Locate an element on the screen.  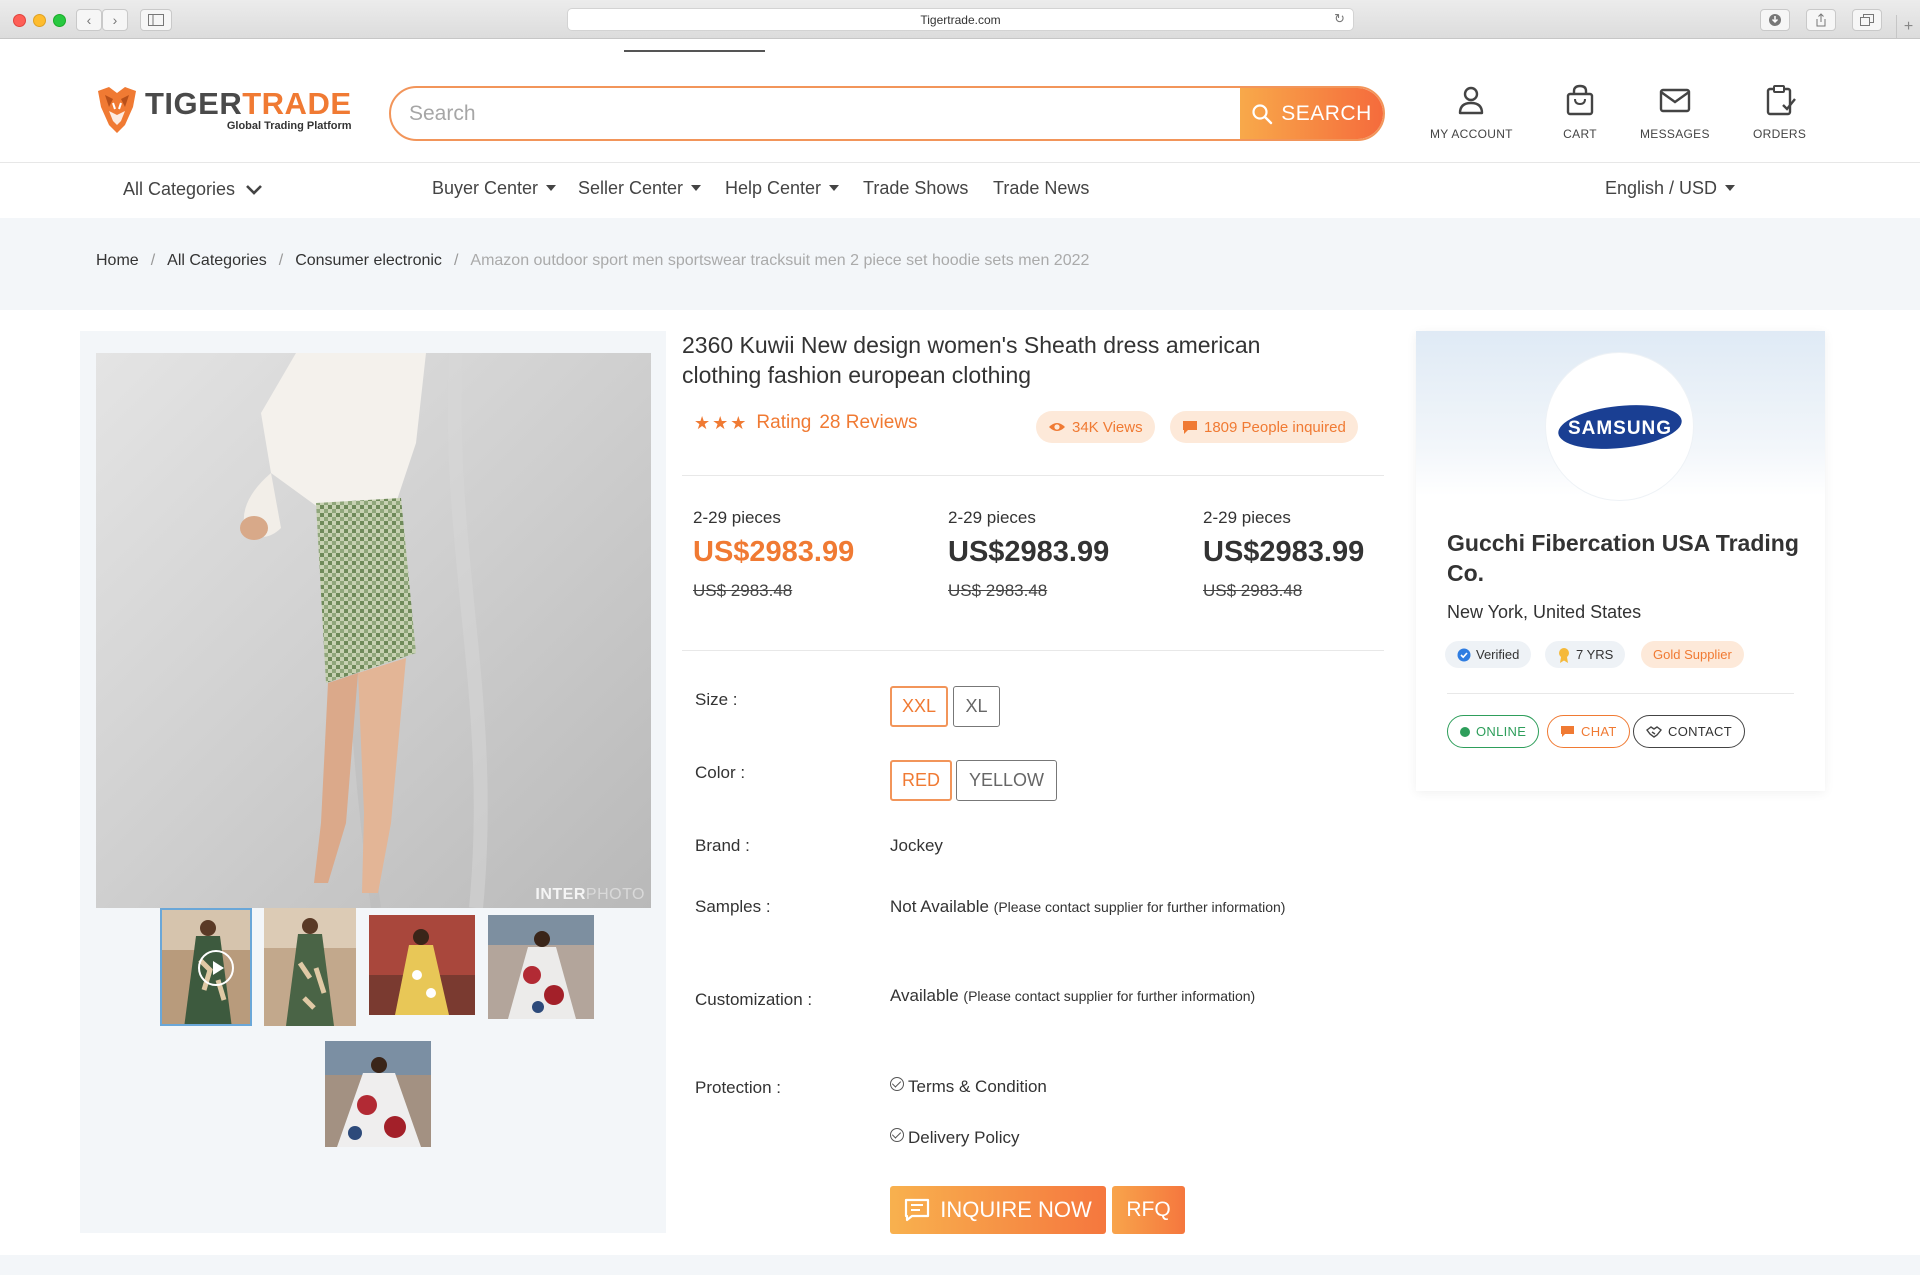
online-status-button: ONLINE is located at coordinates (1493, 731).